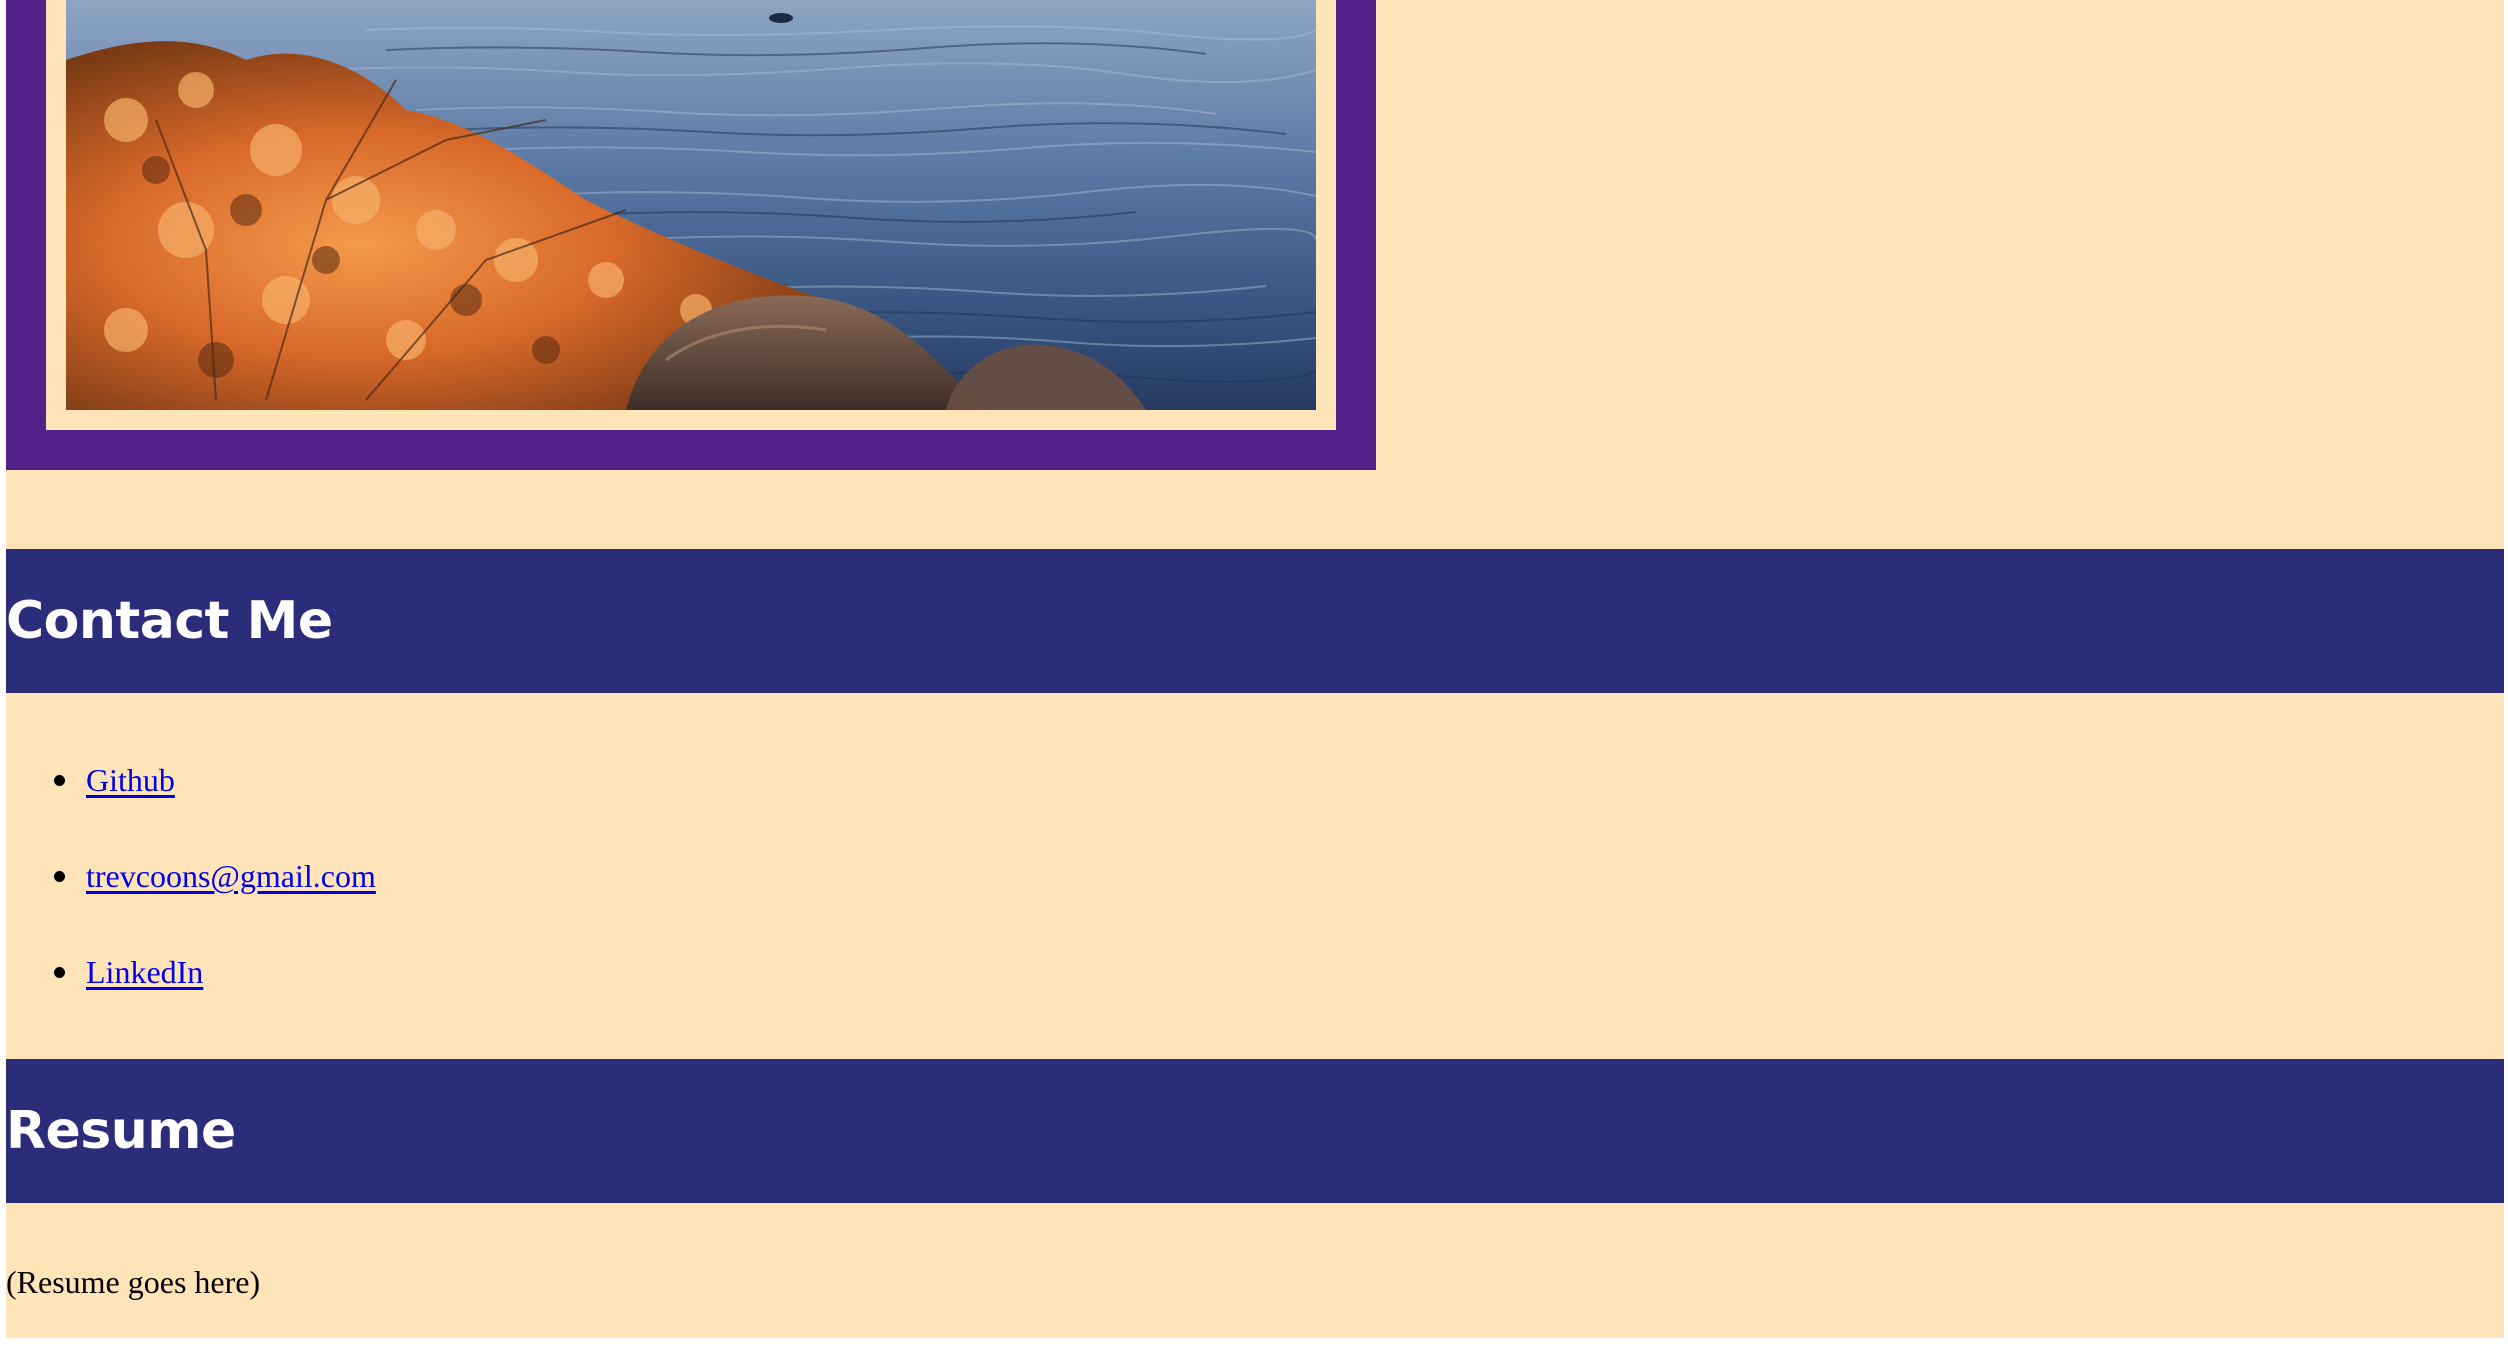 The image size is (2508, 1362). Describe the element at coordinates (191, 800) in the screenshot. I see `list-item: Github` at that location.